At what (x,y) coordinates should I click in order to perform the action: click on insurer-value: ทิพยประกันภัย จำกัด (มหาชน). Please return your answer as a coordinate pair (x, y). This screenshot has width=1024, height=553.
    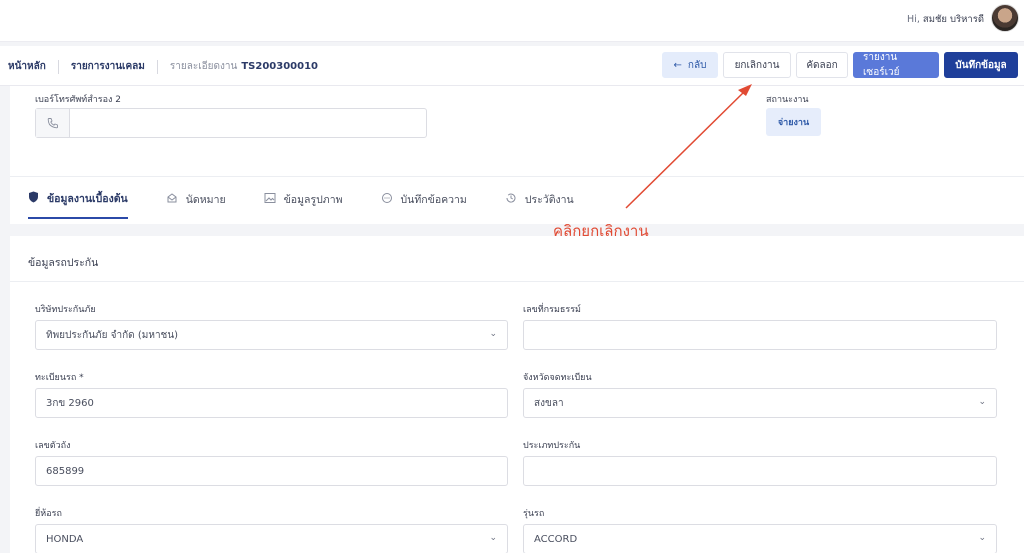
    Looking at the image, I should click on (112, 335).